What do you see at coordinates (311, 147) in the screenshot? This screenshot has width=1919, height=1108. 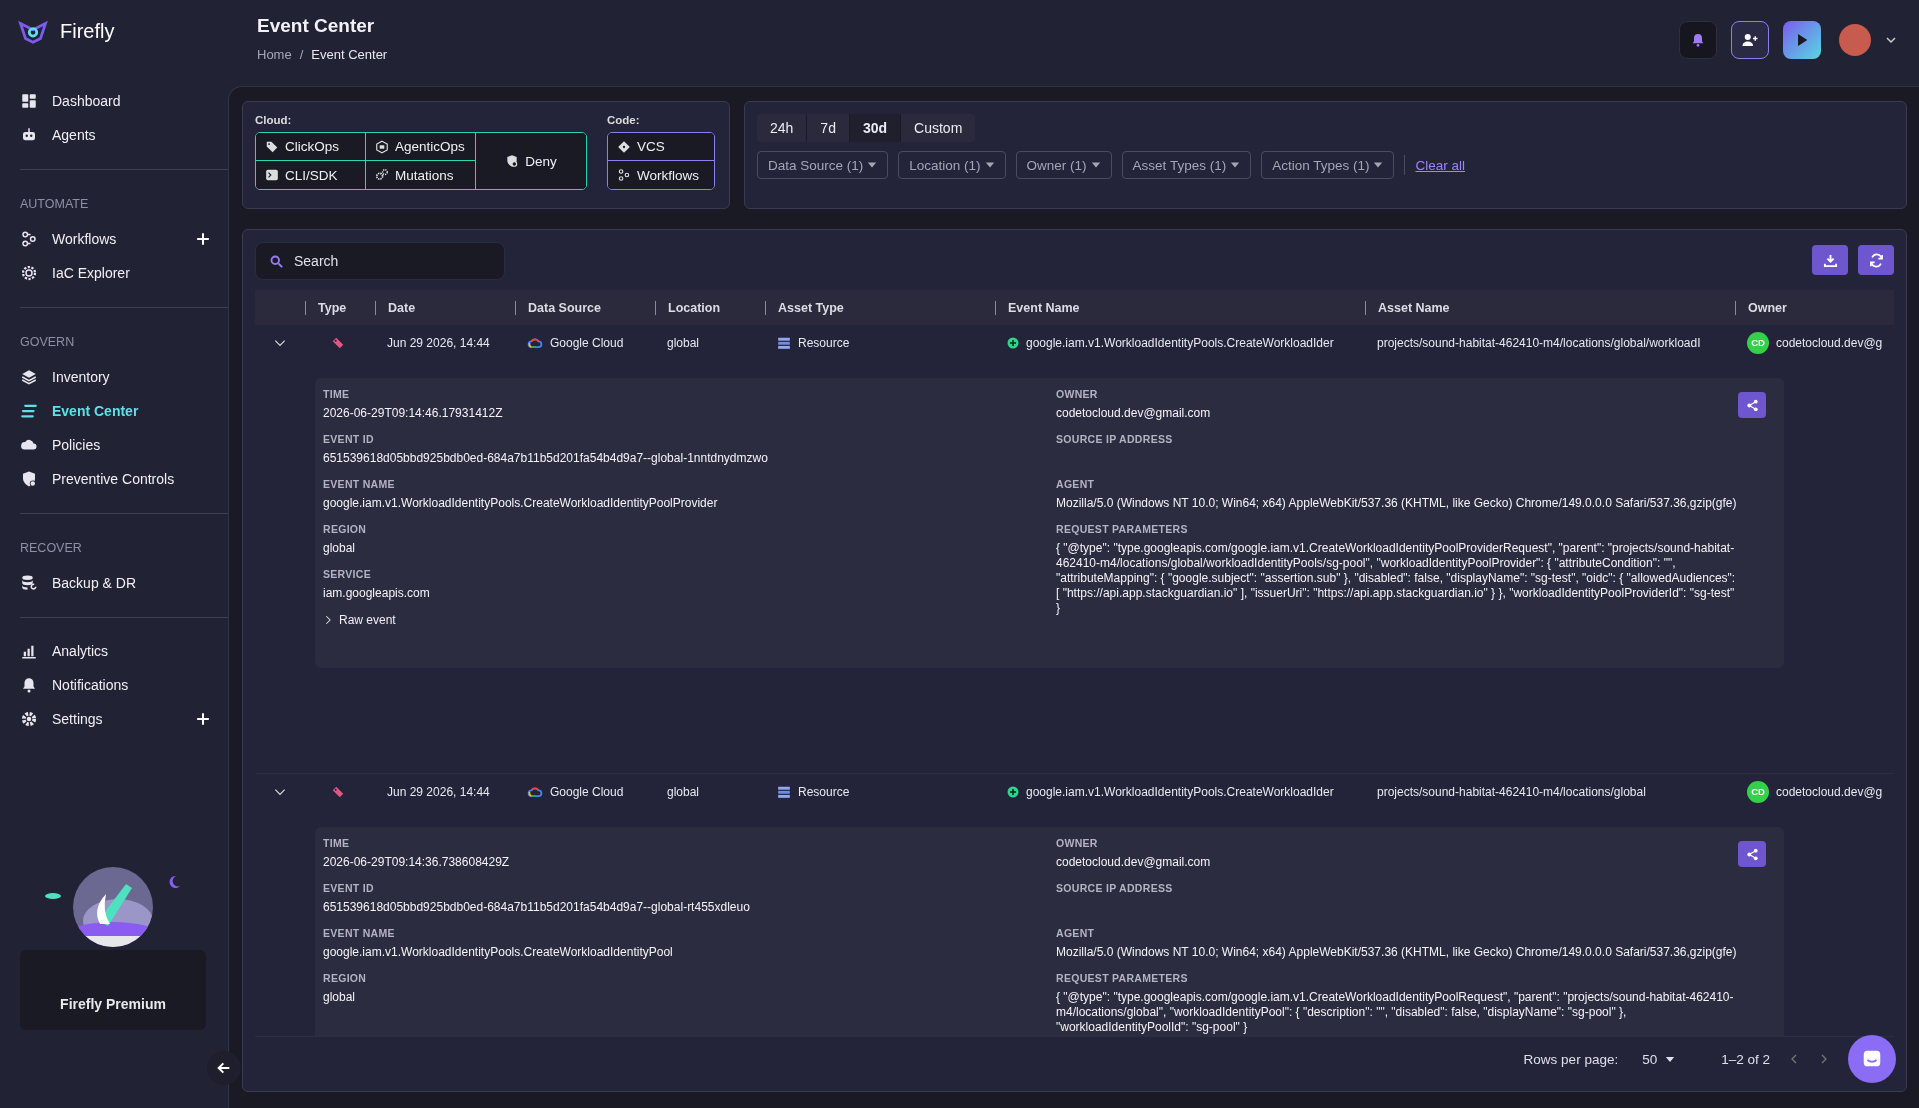 I see `filter-option: ClickOps` at bounding box center [311, 147].